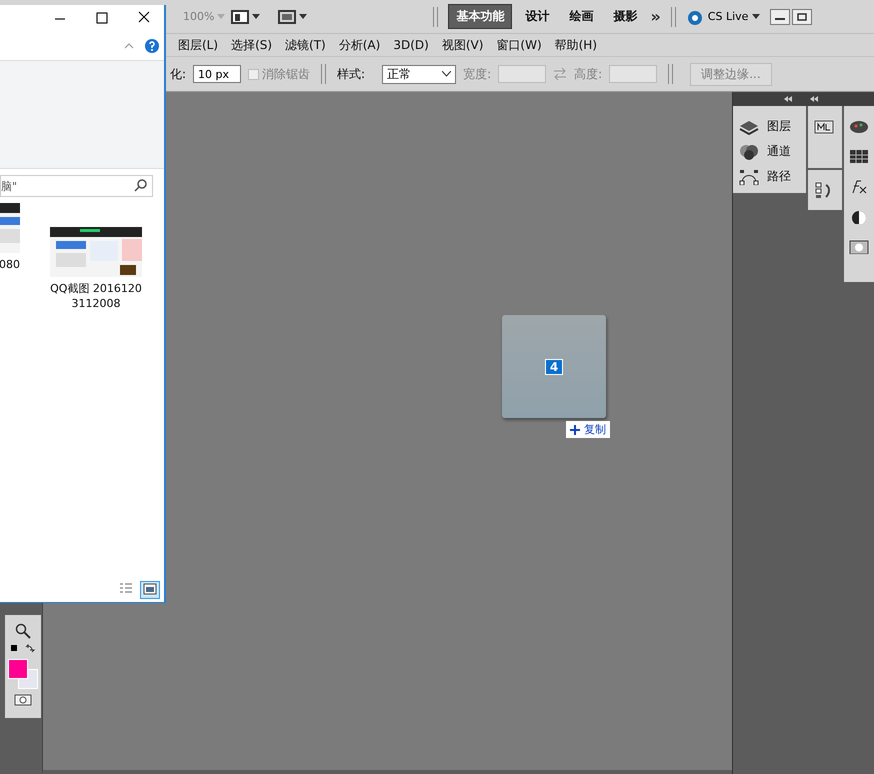  What do you see at coordinates (576, 45) in the screenshot?
I see `menu-item: 帮助(H)` at bounding box center [576, 45].